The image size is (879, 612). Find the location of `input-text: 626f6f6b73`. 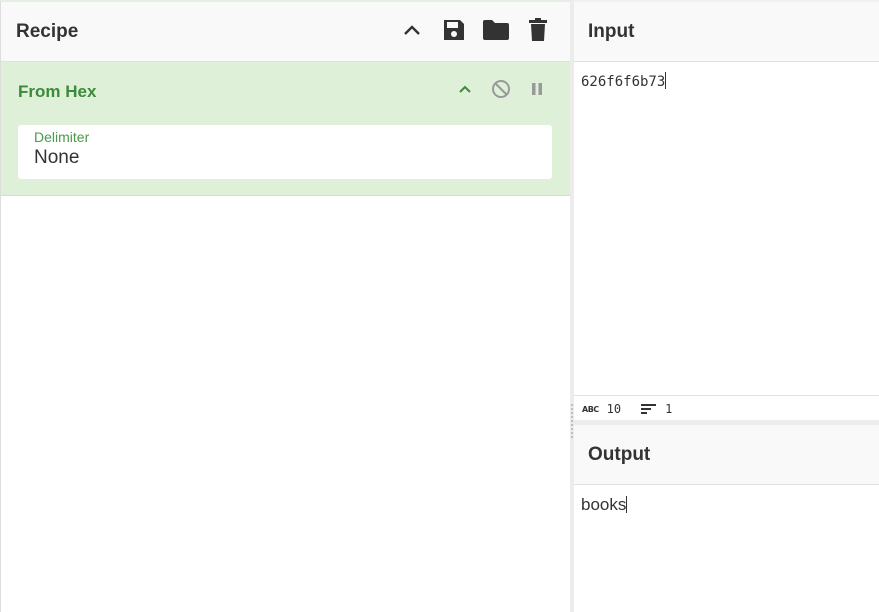

input-text: 626f6f6b73 is located at coordinates (623, 82).